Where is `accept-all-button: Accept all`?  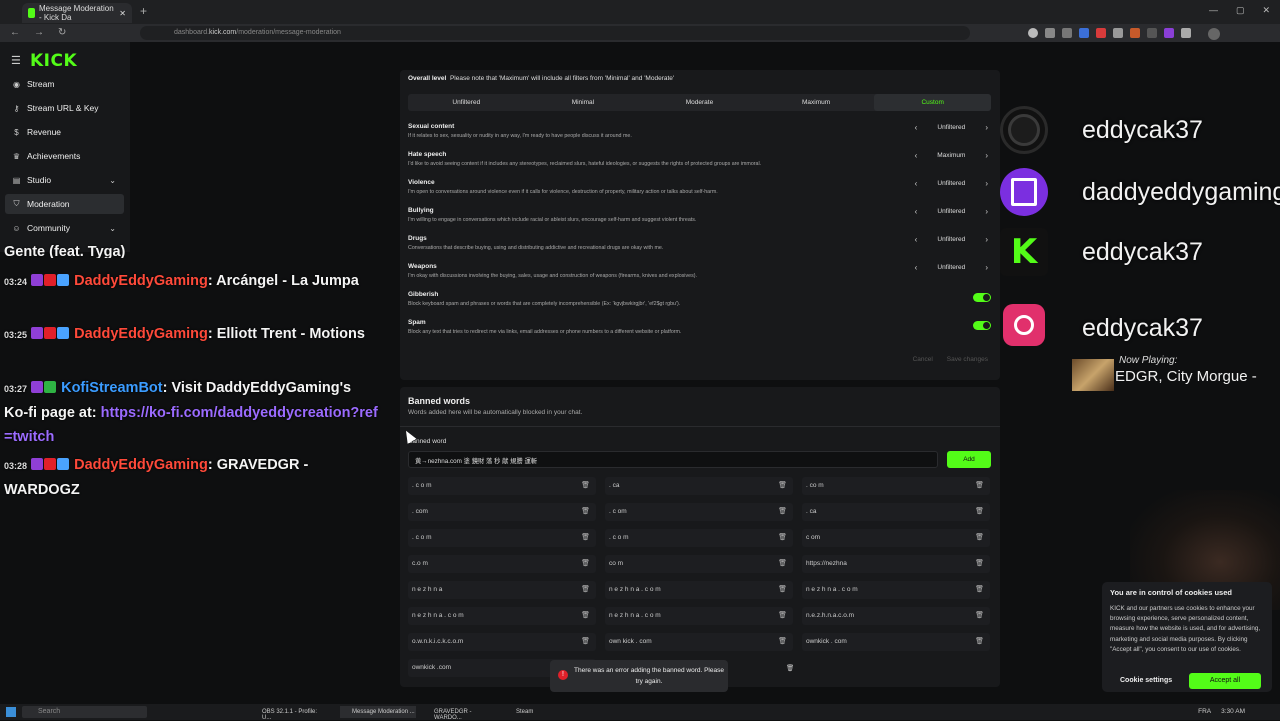
accept-all-button: Accept all is located at coordinates (1225, 681).